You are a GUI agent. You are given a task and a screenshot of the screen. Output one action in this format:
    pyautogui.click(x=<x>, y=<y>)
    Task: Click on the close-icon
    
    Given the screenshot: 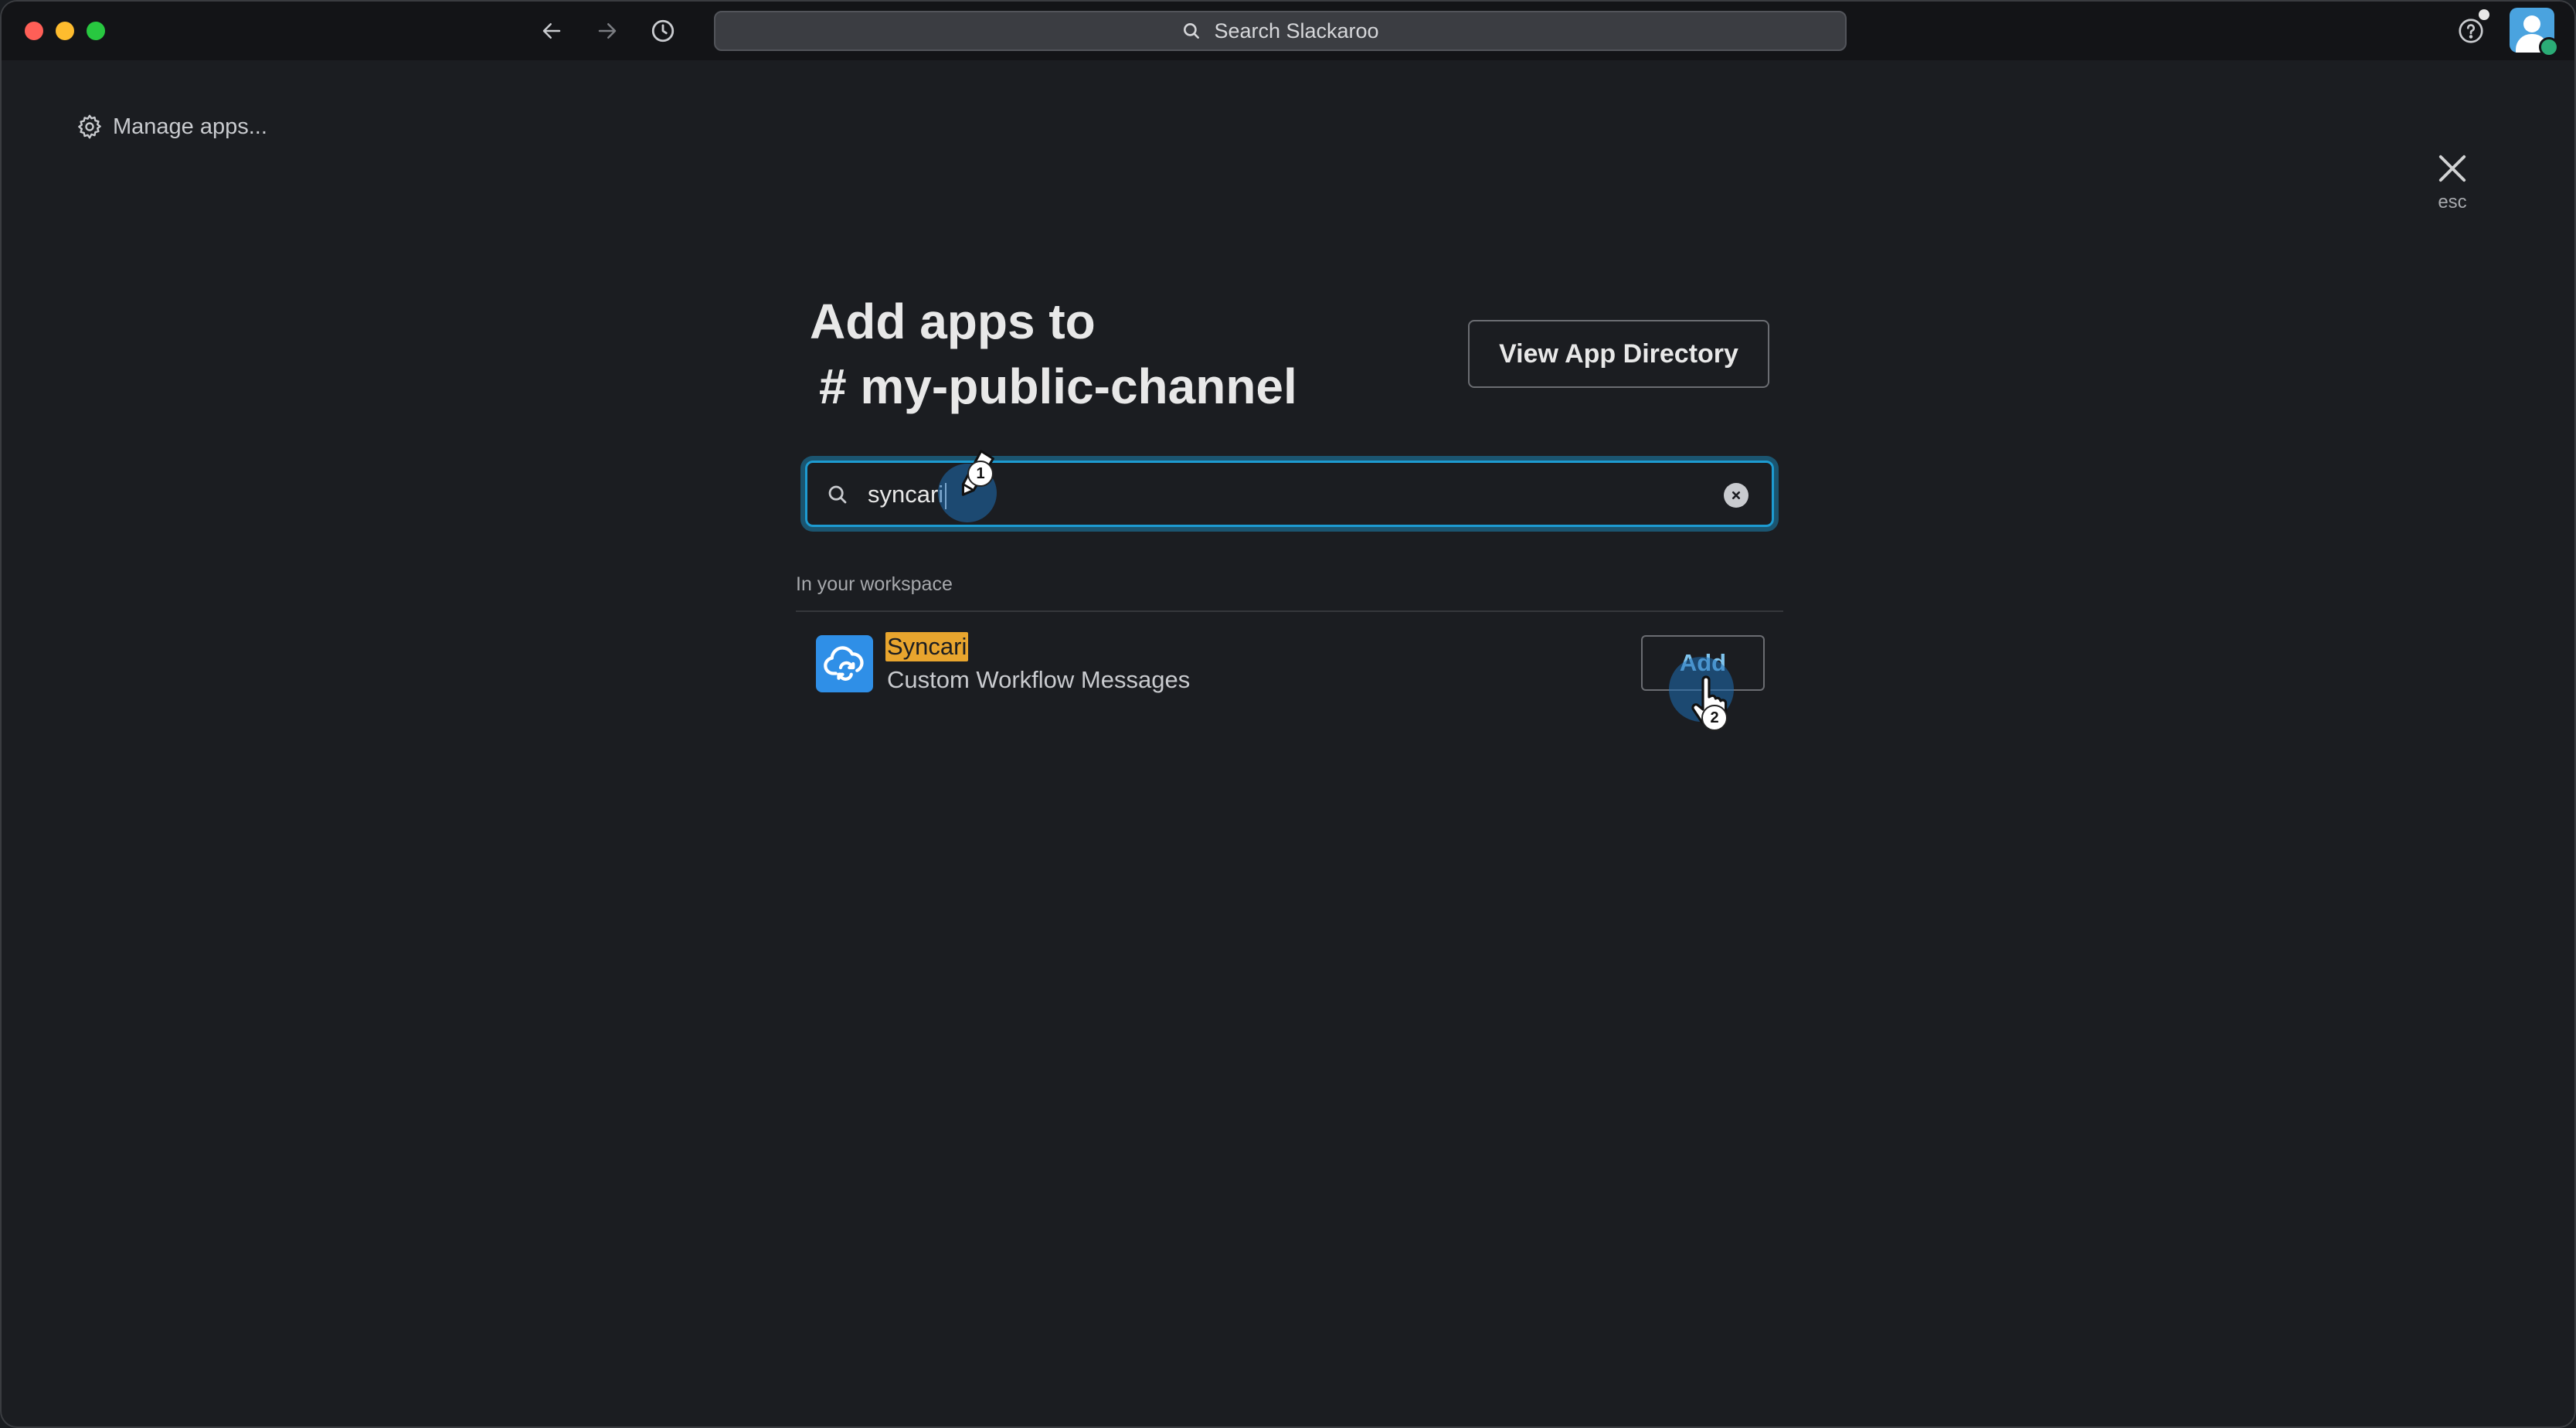 What is the action you would take?
    pyautogui.click(x=2452, y=168)
    